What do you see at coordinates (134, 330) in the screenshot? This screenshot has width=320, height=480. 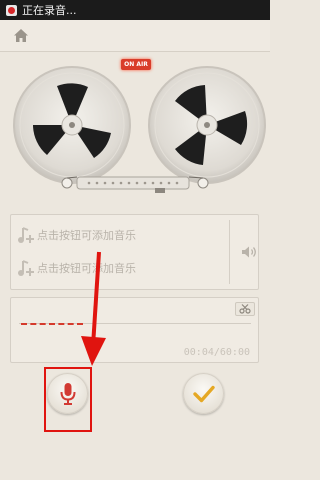 I see `recording-waveform-panel: 00:04/60:00` at bounding box center [134, 330].